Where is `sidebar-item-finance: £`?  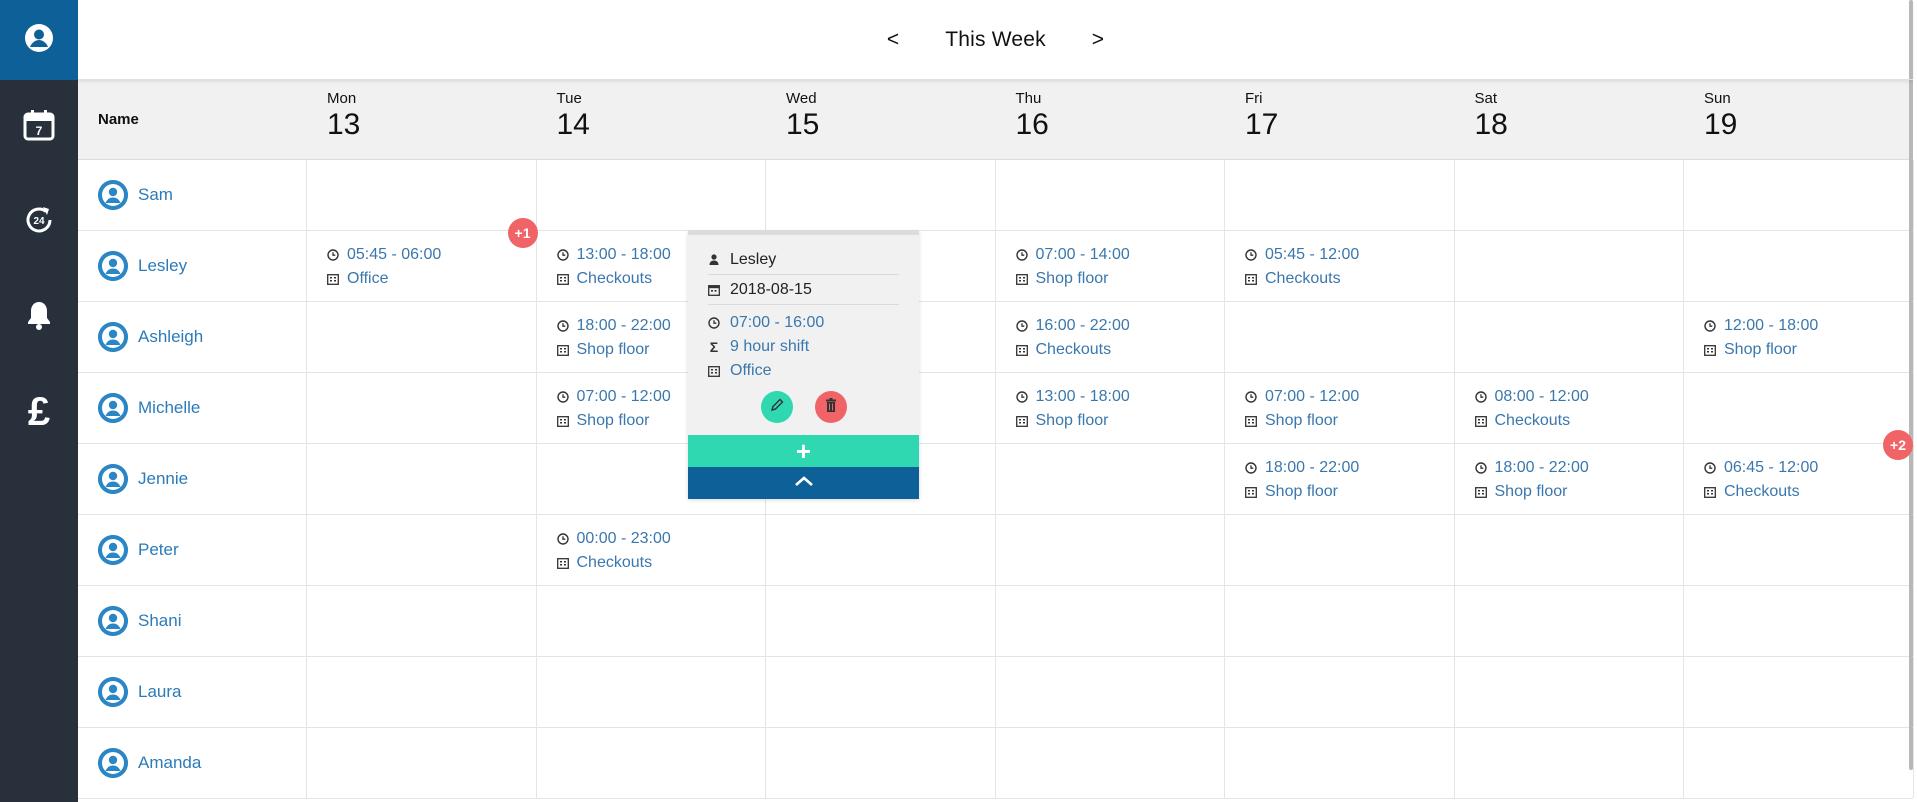 sidebar-item-finance: £ is located at coordinates (39, 412).